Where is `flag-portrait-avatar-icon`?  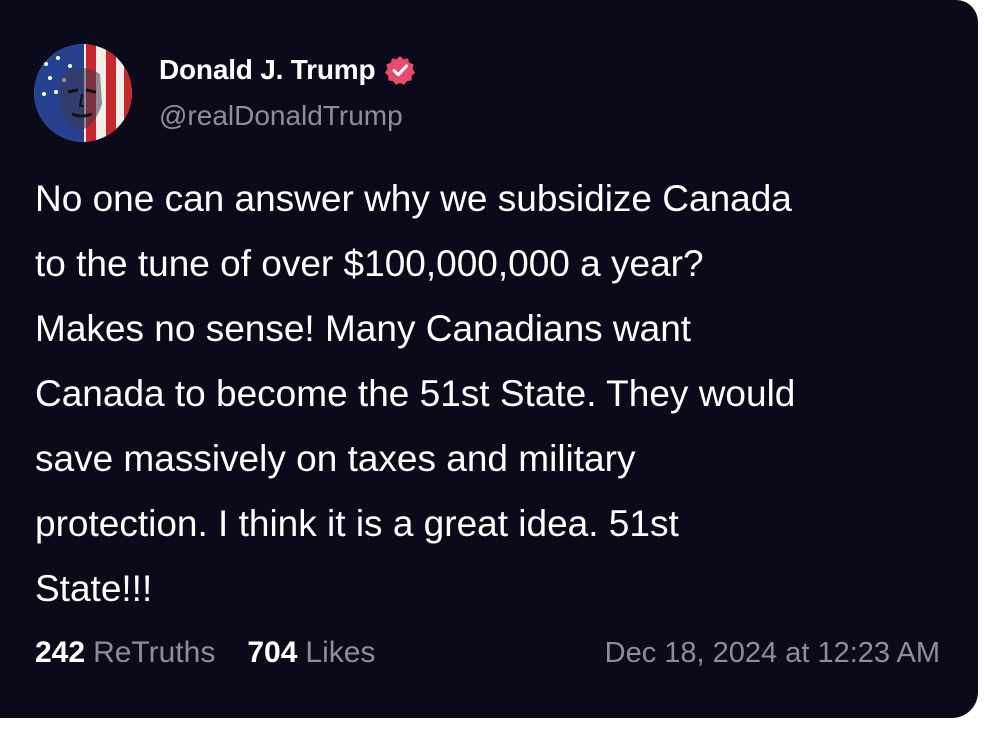
flag-portrait-avatar-icon is located at coordinates (83, 93).